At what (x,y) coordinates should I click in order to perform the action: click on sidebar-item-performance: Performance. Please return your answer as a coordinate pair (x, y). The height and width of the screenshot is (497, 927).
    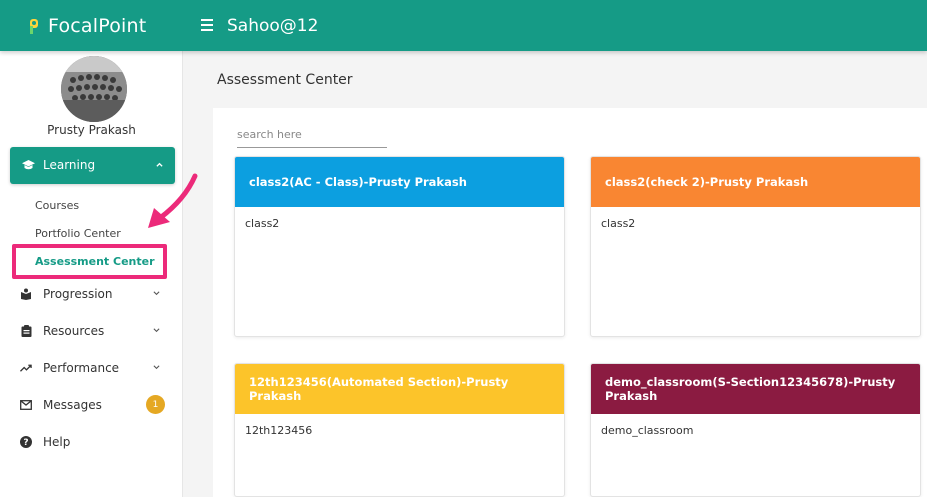
    Looking at the image, I should click on (95, 368).